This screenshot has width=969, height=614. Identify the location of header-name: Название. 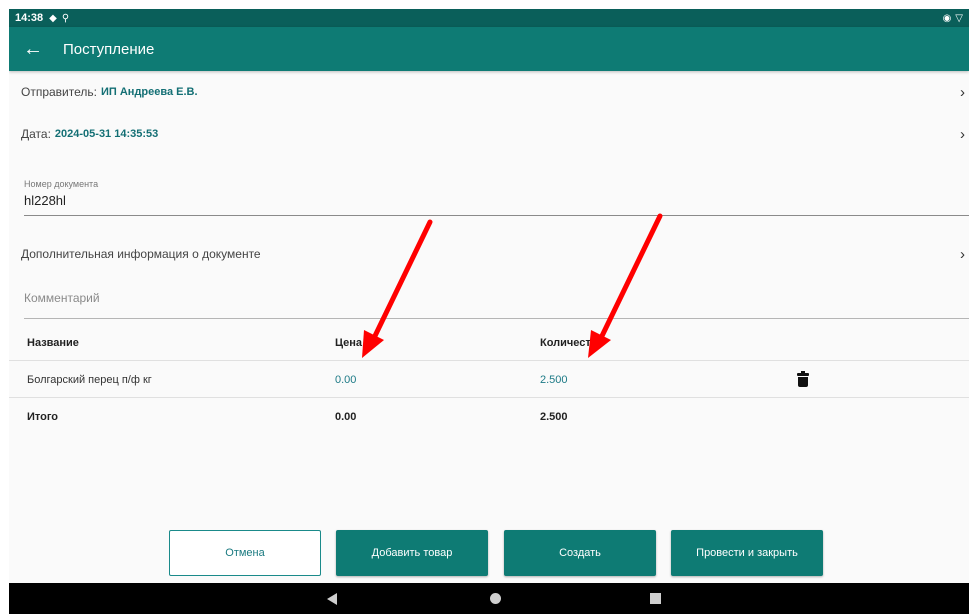
(53, 342).